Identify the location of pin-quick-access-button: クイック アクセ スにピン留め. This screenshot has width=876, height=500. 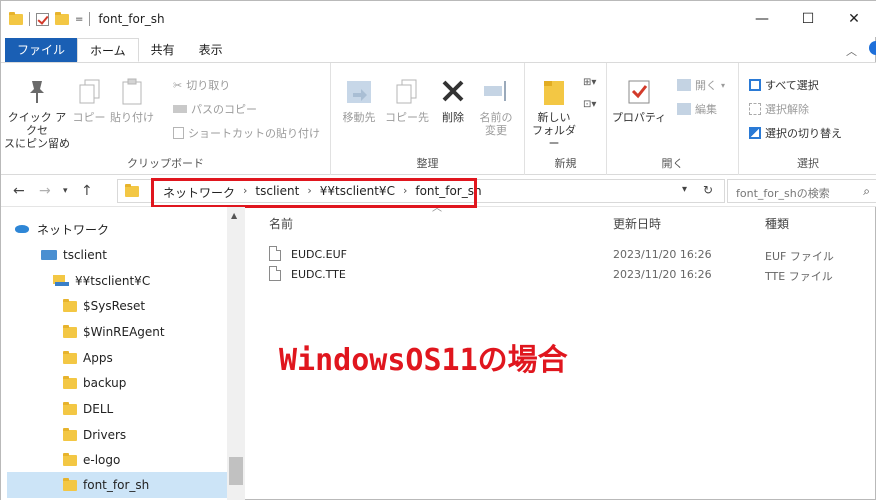
(37, 113).